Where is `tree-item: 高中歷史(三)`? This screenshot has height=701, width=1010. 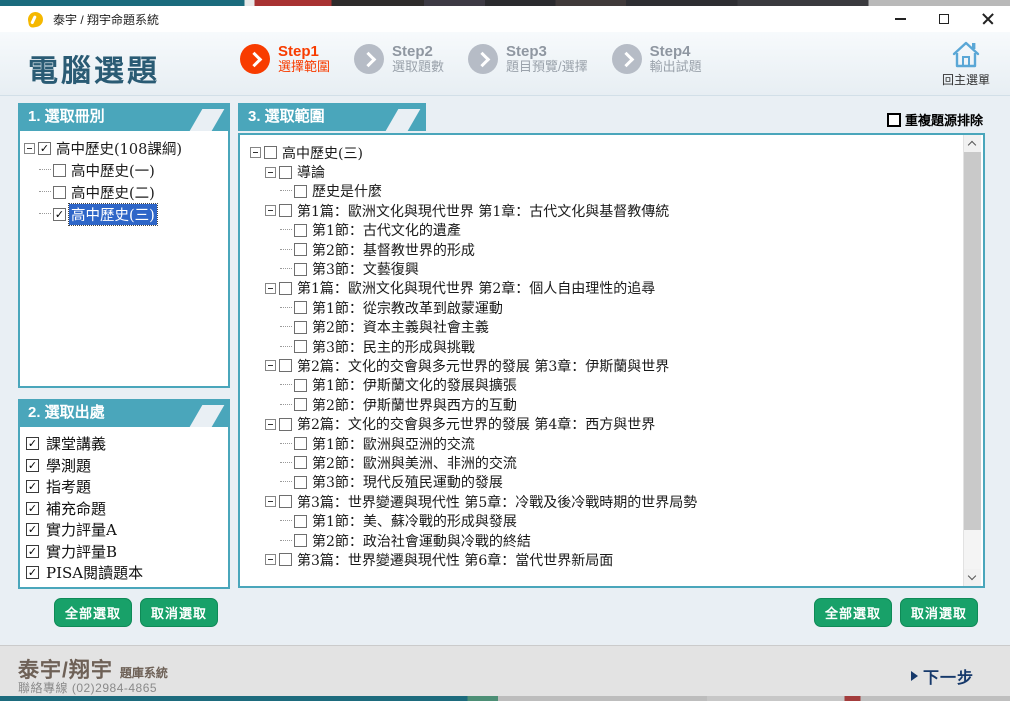 tree-item: 高中歷史(三) is located at coordinates (604, 152).